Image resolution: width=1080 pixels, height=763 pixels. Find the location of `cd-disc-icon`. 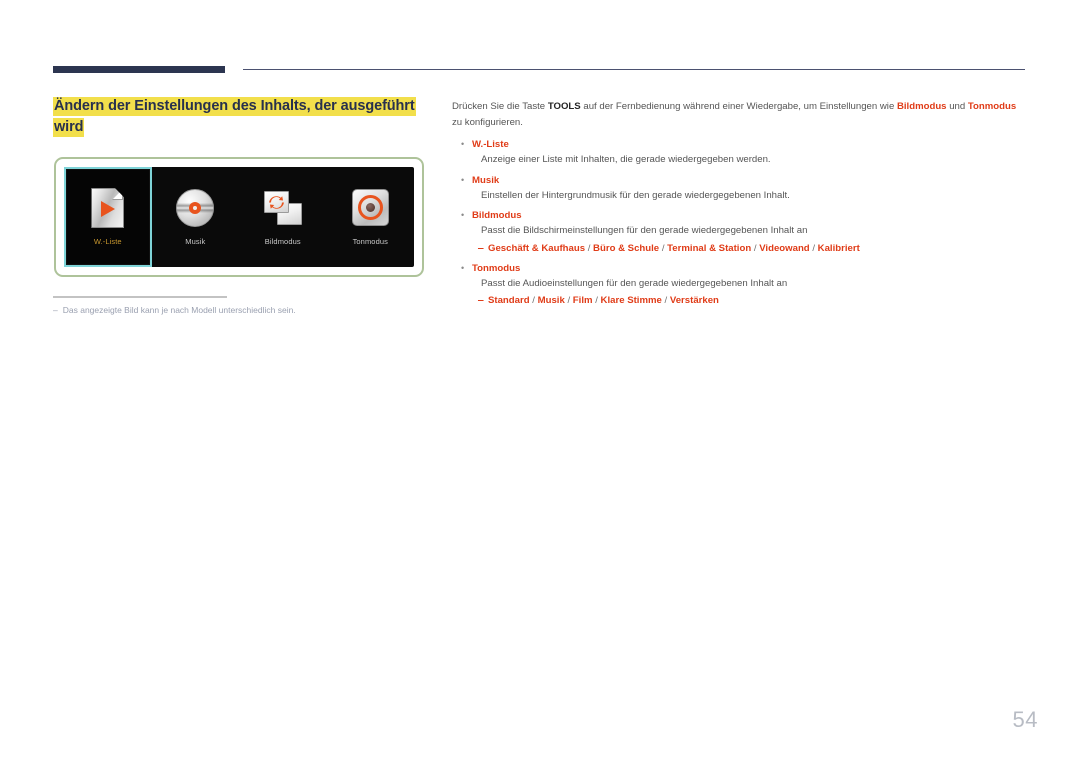

cd-disc-icon is located at coordinates (195, 208).